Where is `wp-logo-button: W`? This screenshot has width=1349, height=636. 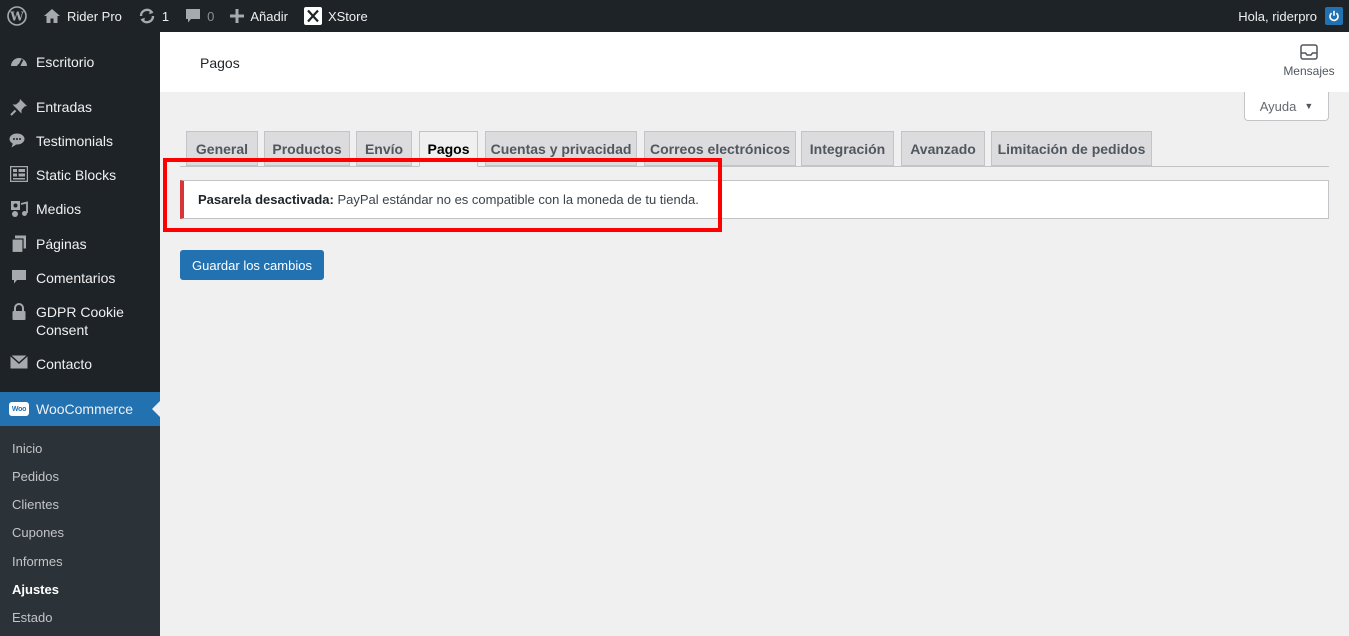
wp-logo-button: W is located at coordinates (17, 16).